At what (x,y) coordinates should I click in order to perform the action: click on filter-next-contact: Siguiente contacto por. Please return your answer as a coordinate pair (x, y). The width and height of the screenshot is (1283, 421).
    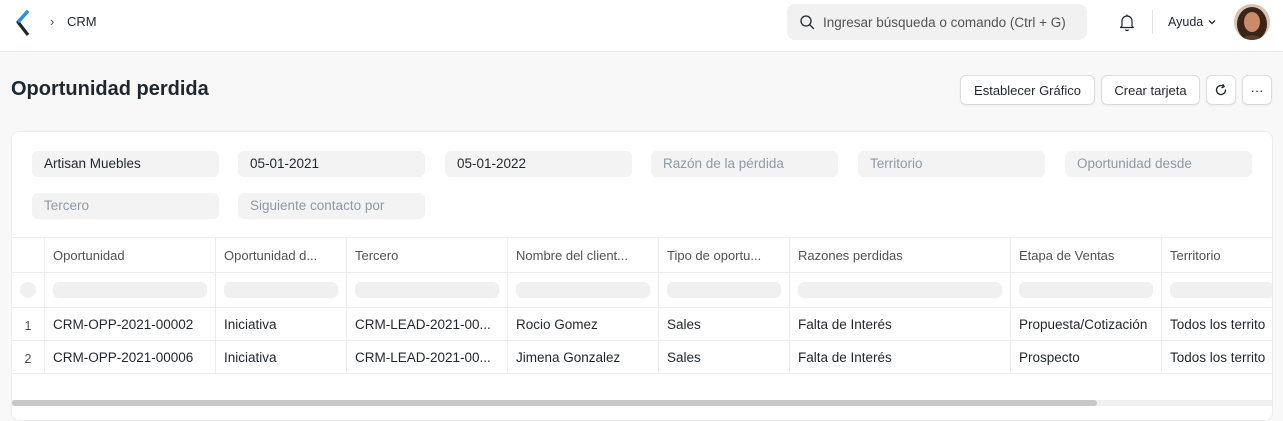
    Looking at the image, I should click on (331, 206).